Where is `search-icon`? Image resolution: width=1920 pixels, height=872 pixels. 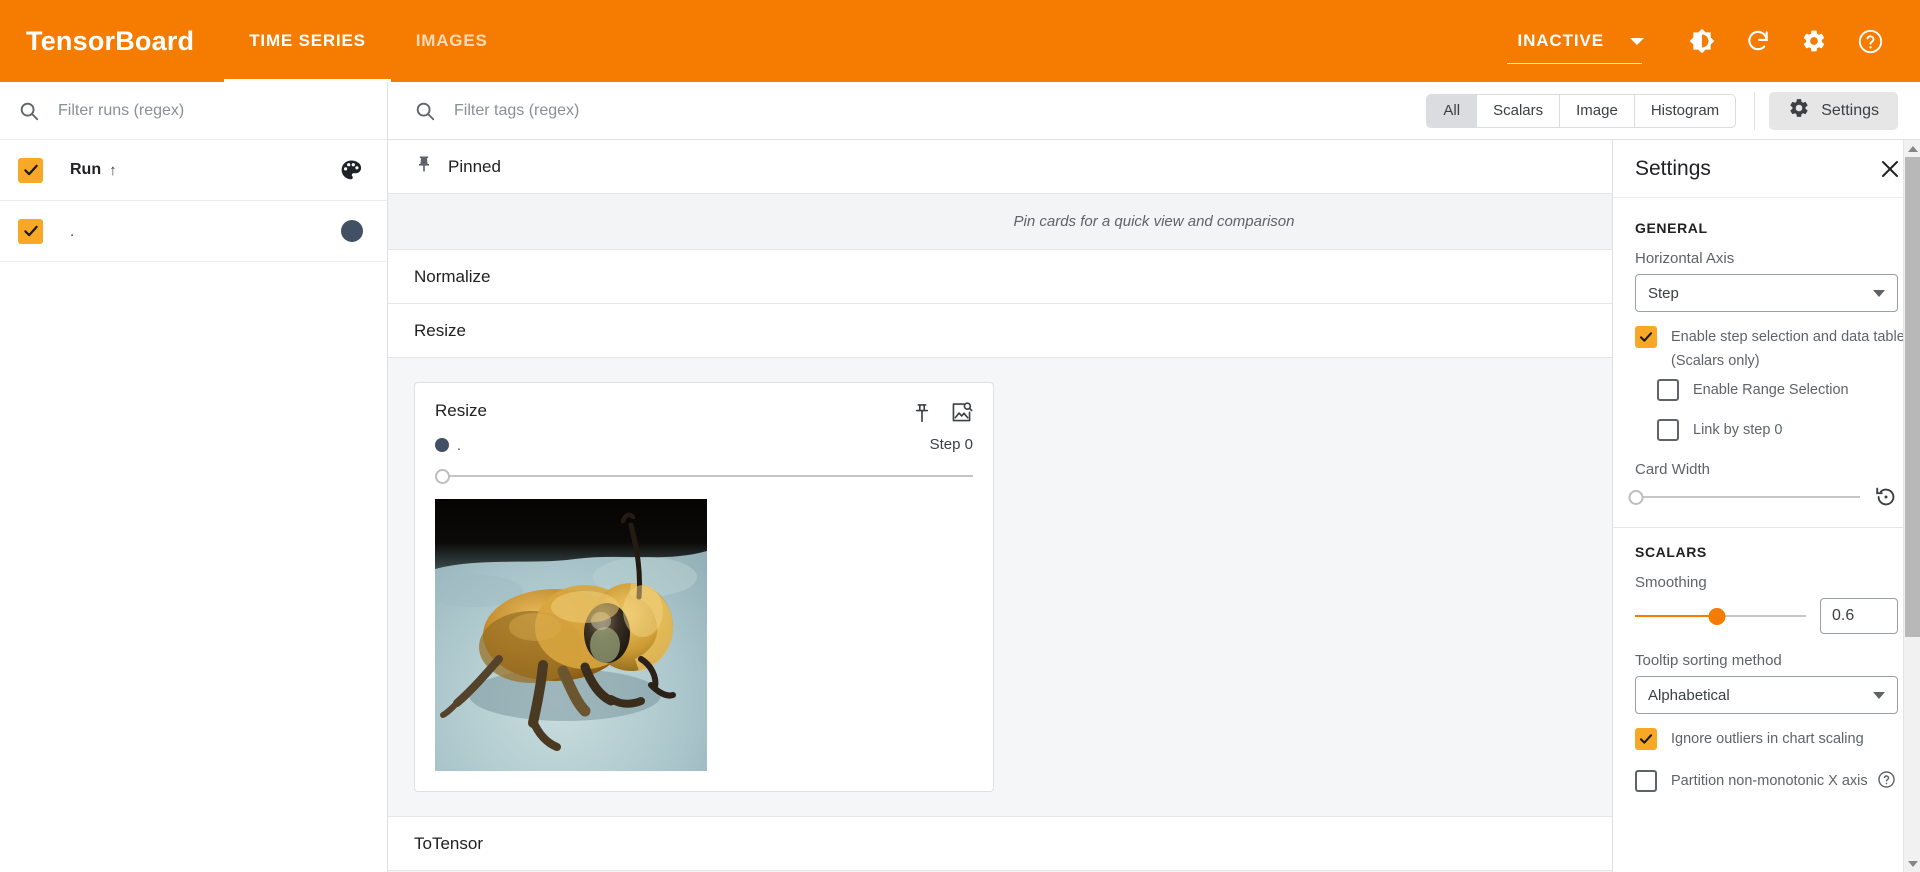 search-icon is located at coordinates (425, 111).